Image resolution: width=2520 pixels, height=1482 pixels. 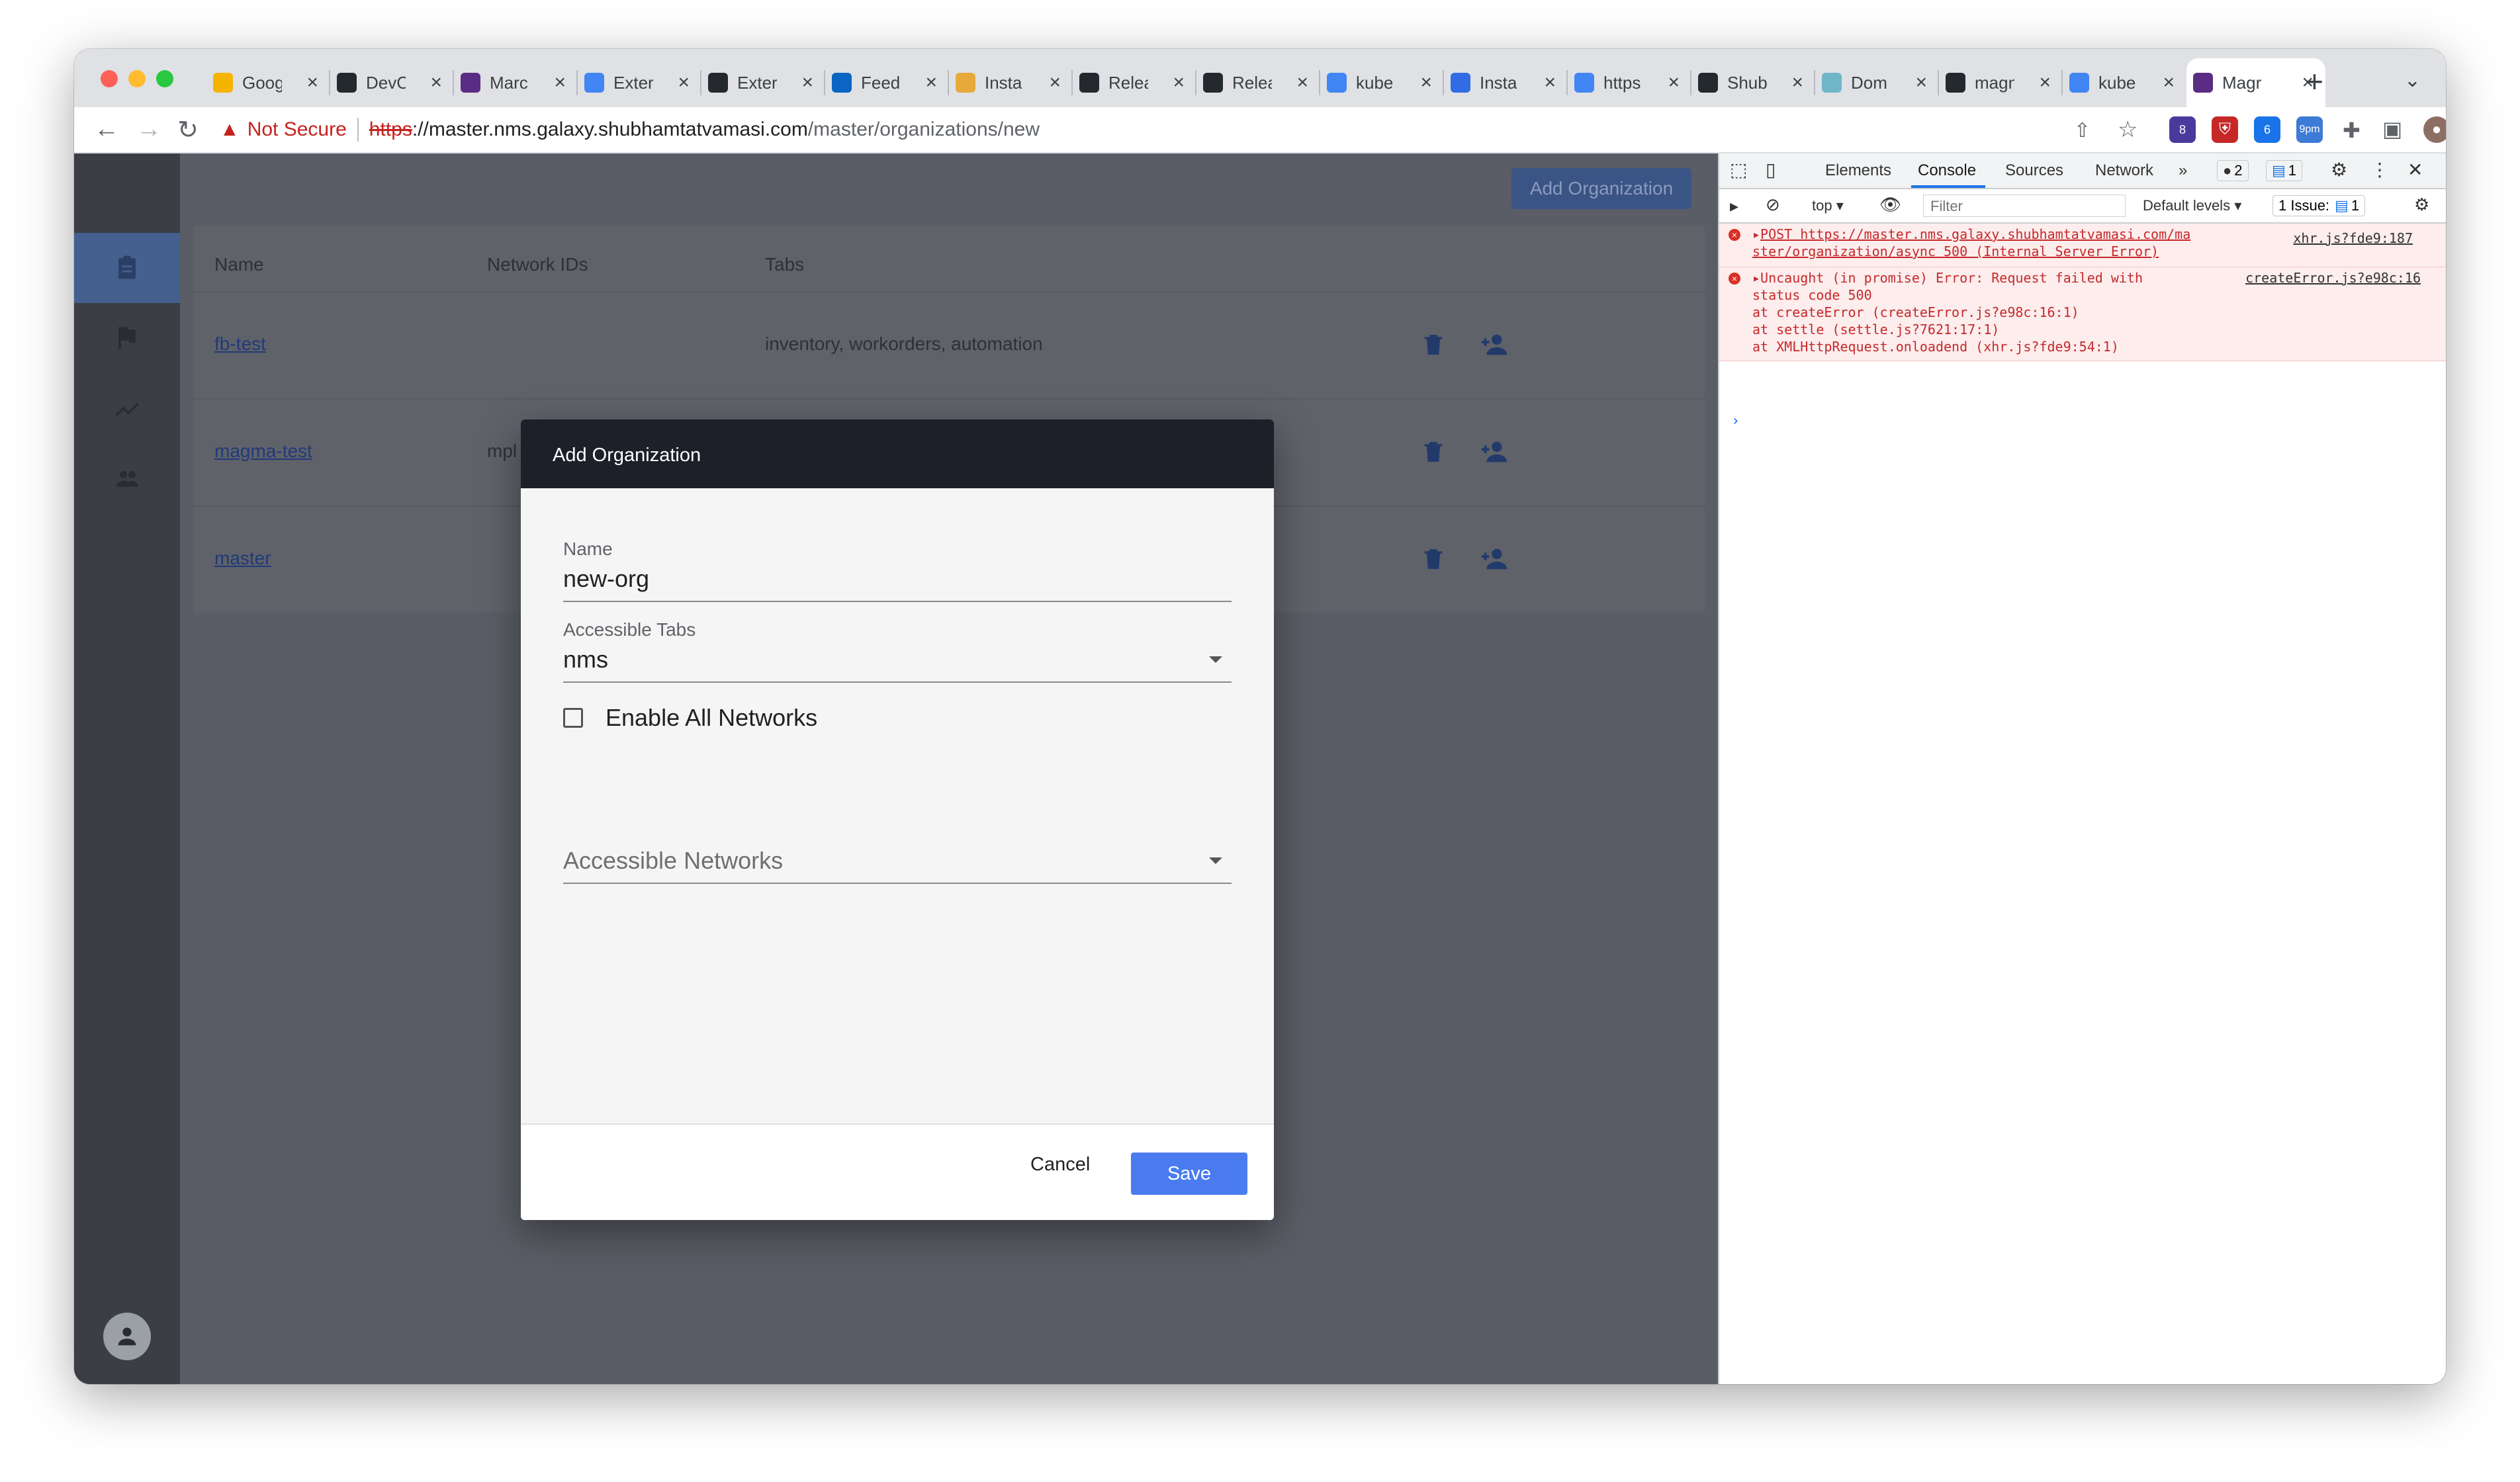 I want to click on networks-dropdown-caret-icon, so click(x=1215, y=860).